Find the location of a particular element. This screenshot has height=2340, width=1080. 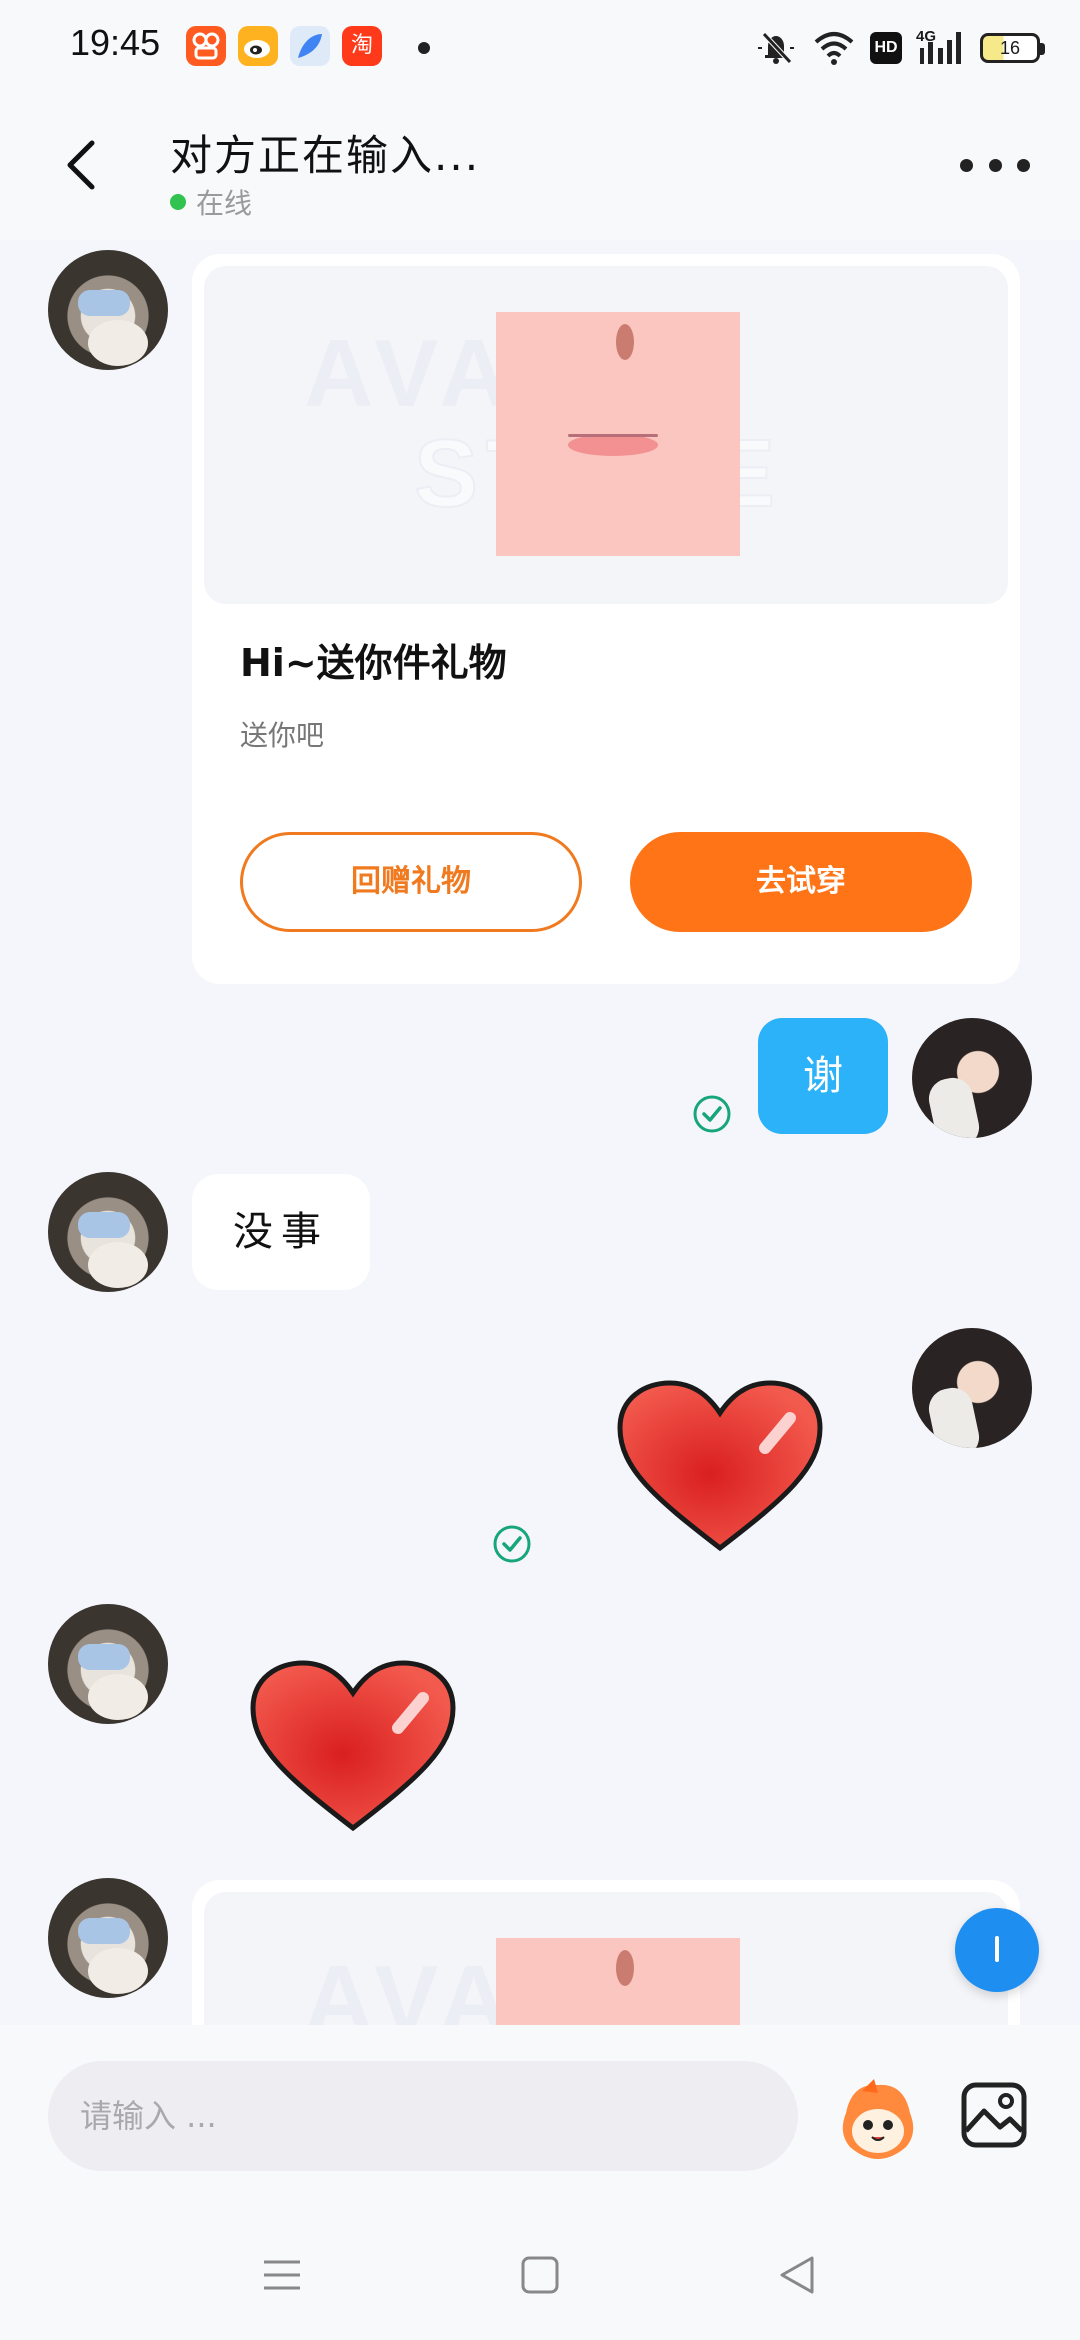

notification-dot-icon is located at coordinates (424, 48).